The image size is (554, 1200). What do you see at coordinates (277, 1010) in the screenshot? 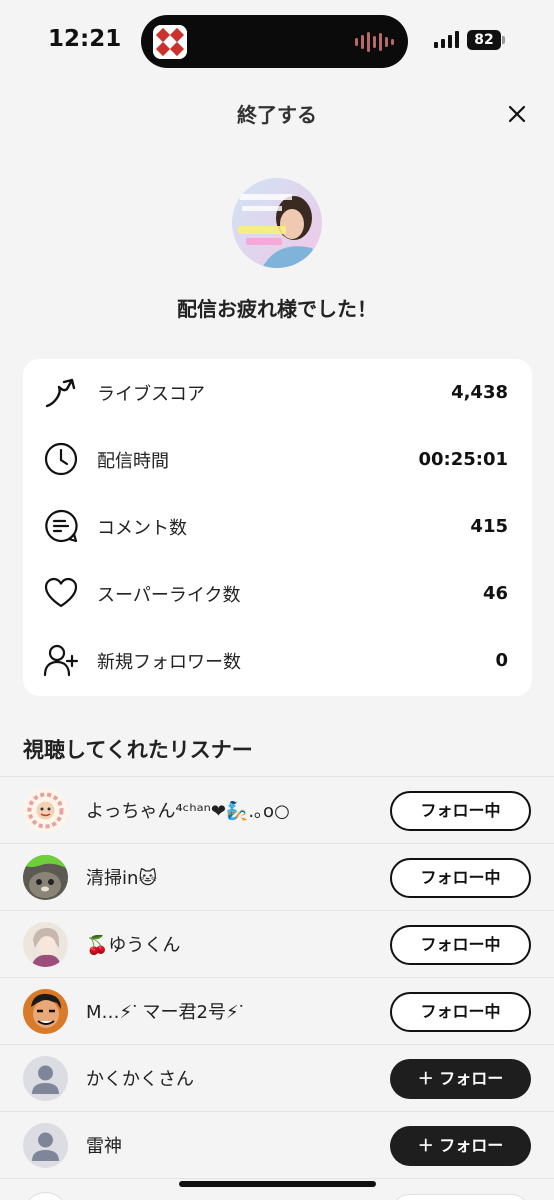
I see `listener-row: M…⚡︎ᐝ マー君2号⚡︎ᐝ フォロー中` at bounding box center [277, 1010].